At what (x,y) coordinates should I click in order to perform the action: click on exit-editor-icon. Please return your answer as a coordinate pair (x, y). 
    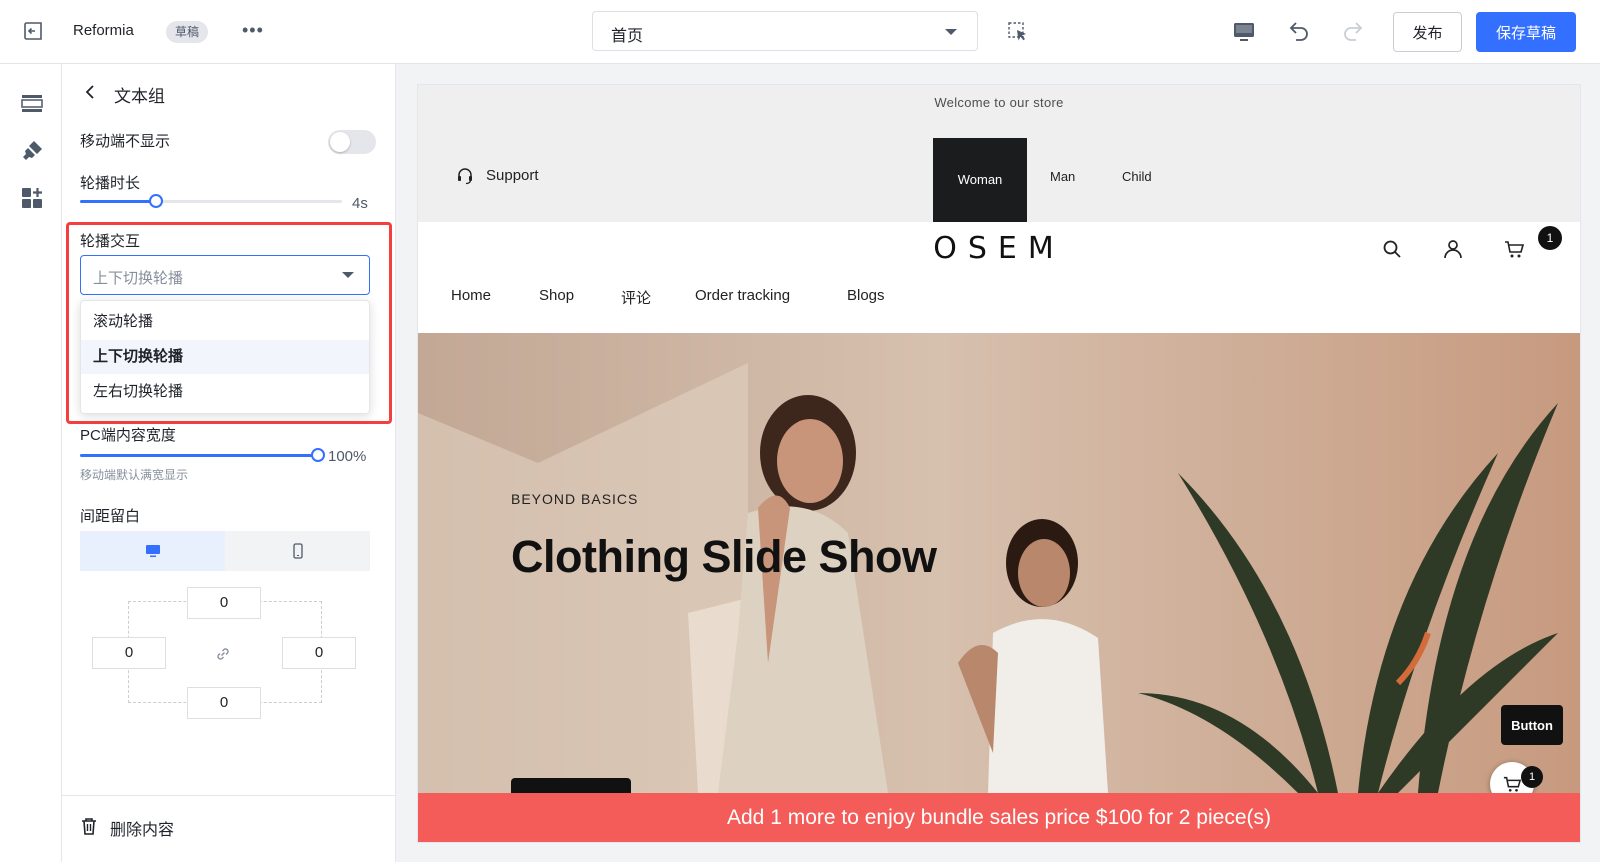
    Looking at the image, I should click on (33, 31).